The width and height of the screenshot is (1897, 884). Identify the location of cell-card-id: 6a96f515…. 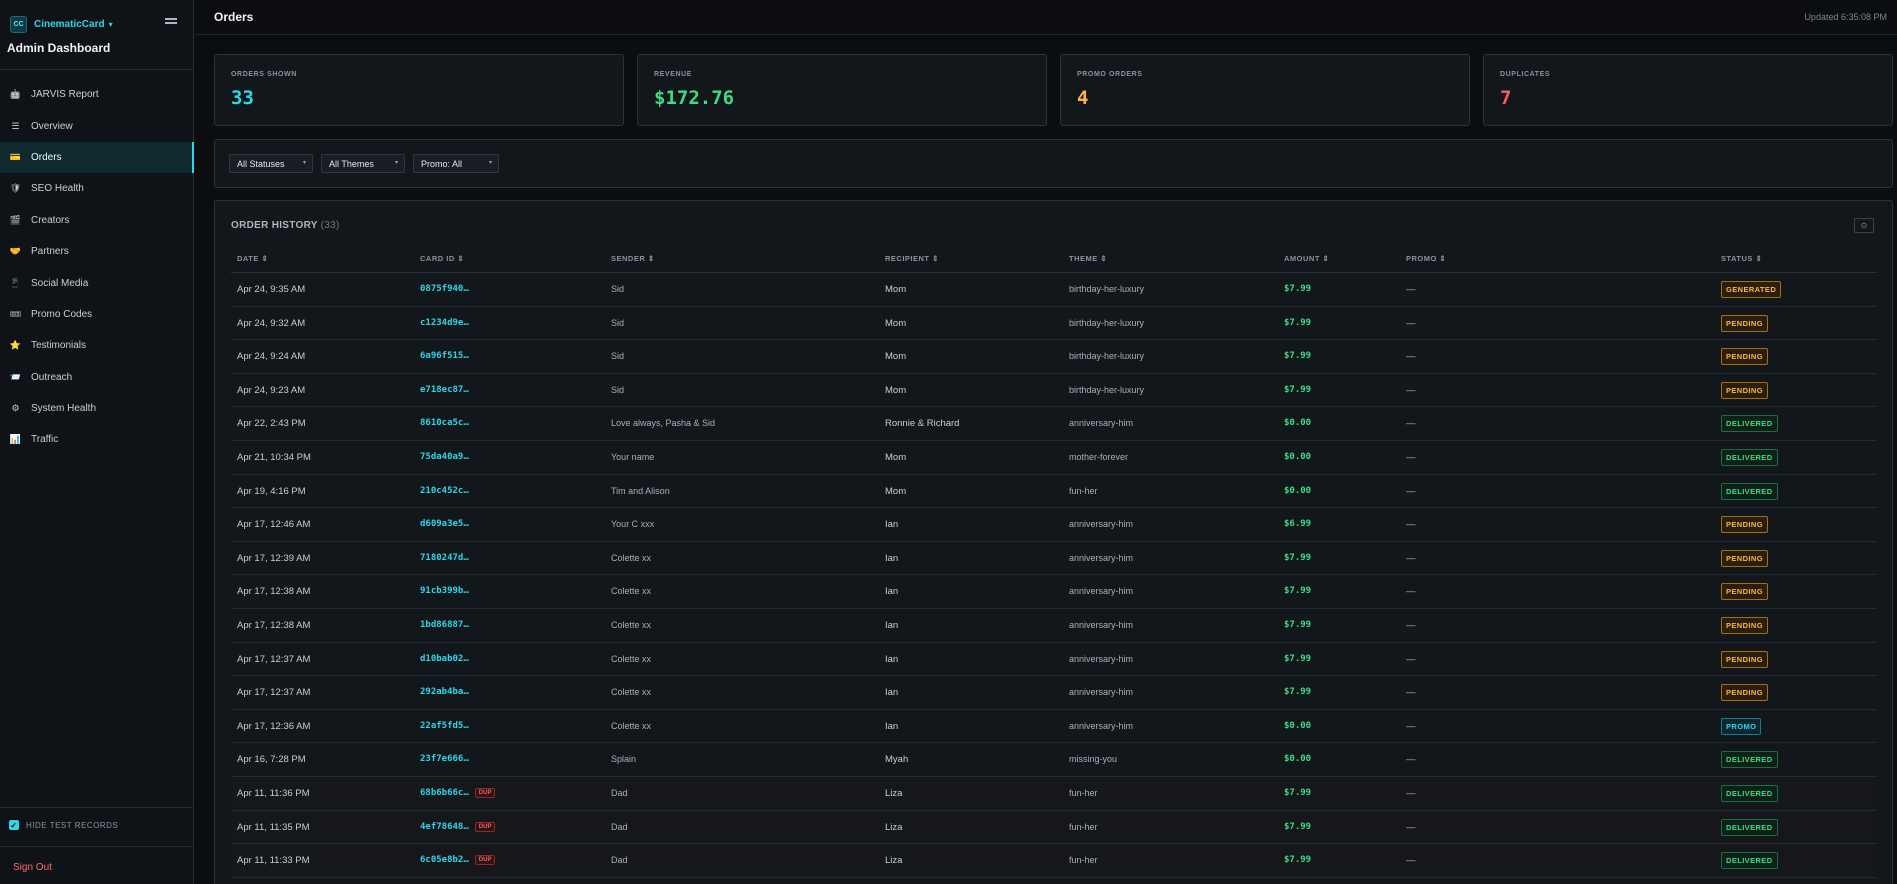
(444, 356).